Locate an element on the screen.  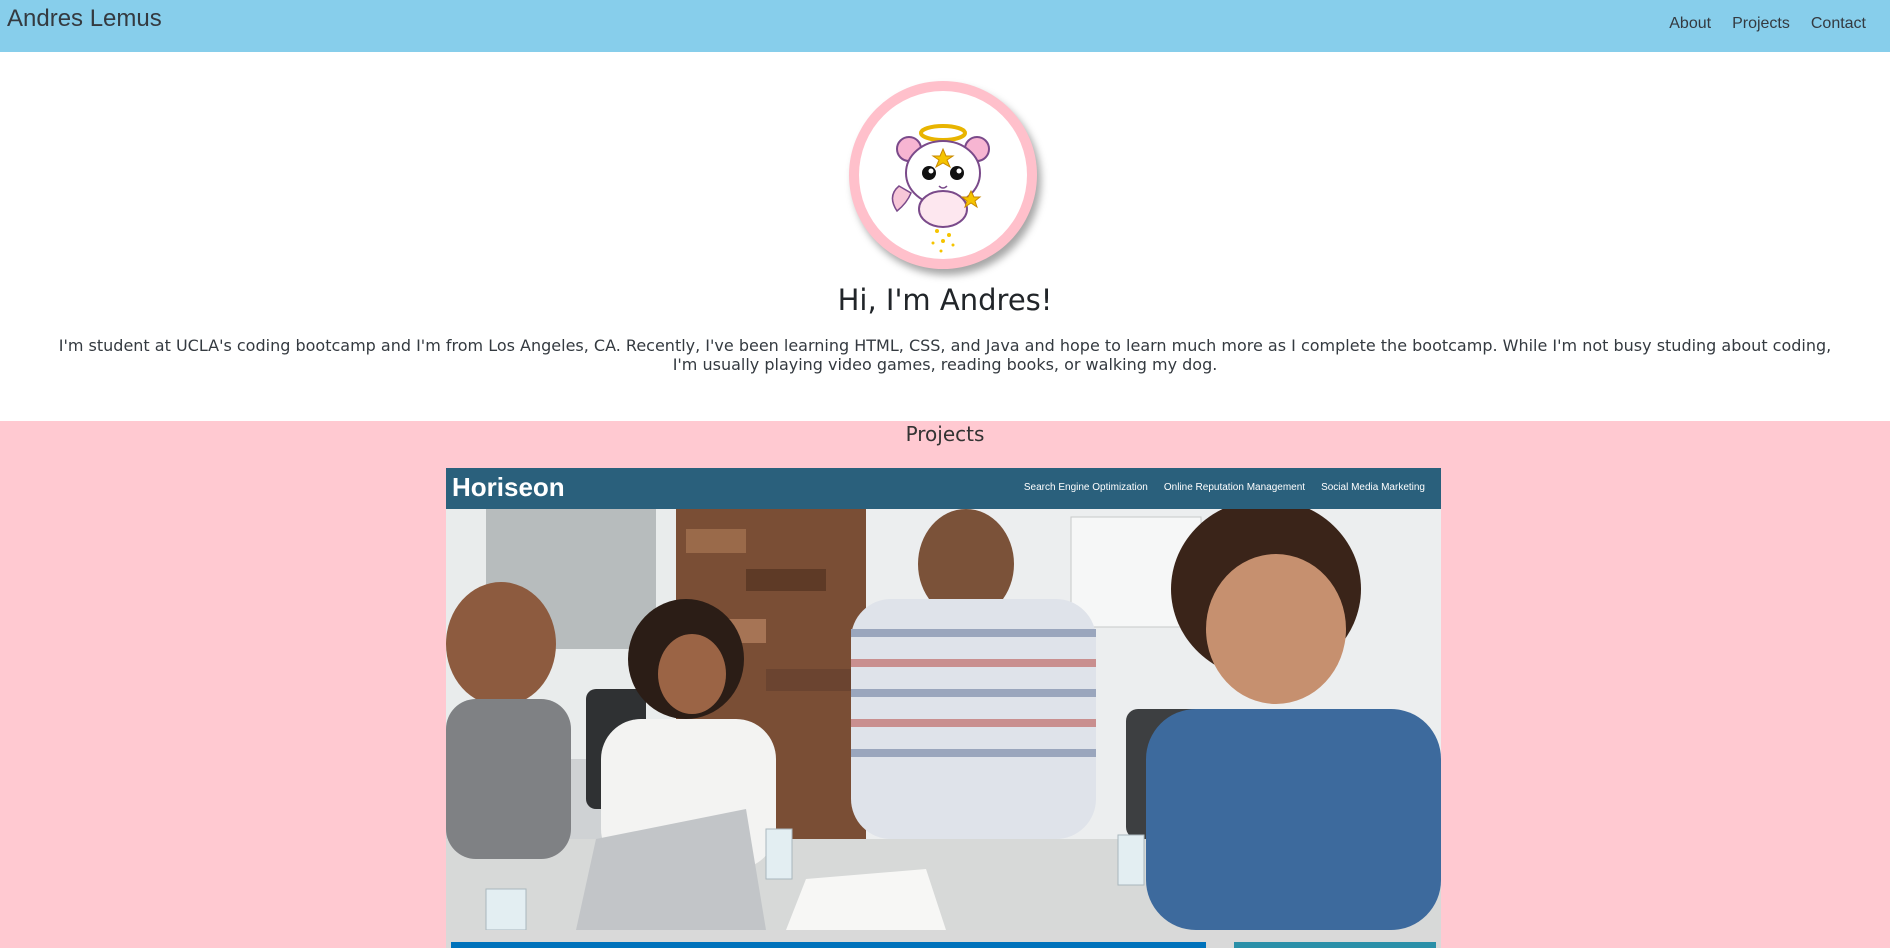
horiseon-sidebar-bar is located at coordinates (1335, 945).